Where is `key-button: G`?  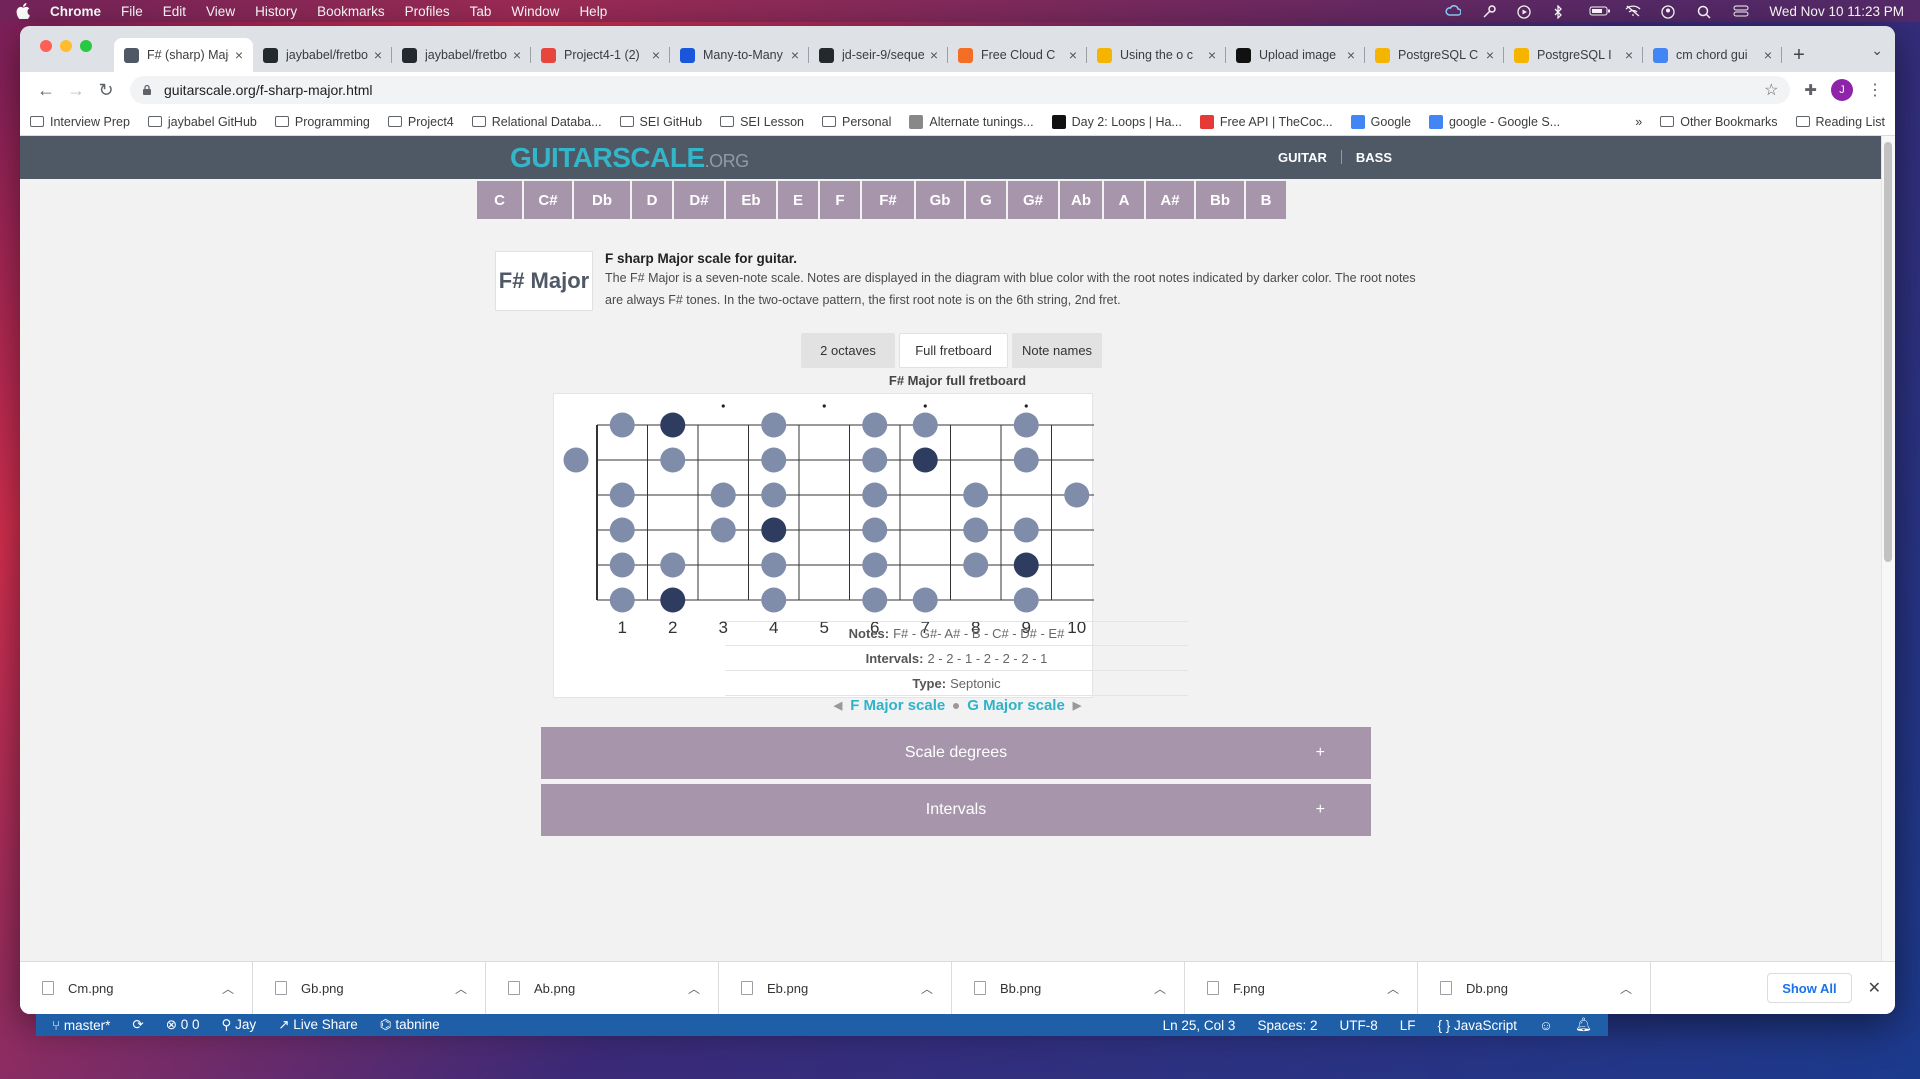 key-button: G is located at coordinates (987, 200).